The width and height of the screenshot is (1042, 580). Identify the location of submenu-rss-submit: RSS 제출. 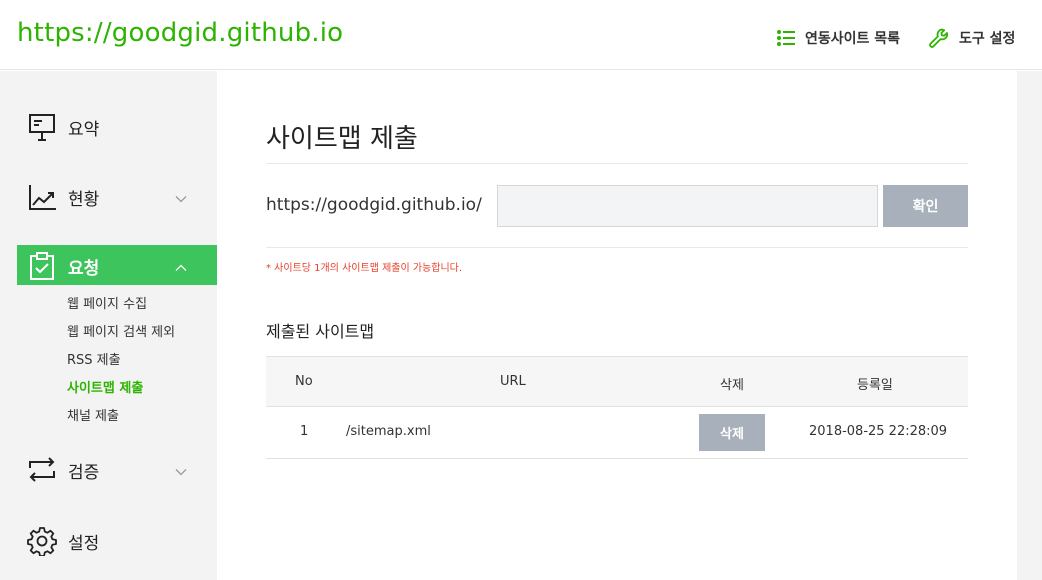
(94, 358).